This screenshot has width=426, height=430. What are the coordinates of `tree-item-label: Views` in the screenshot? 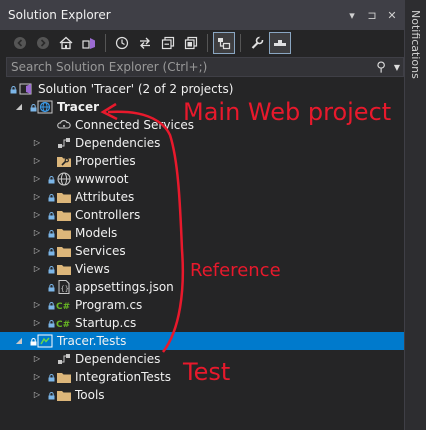 It's located at (92, 269).